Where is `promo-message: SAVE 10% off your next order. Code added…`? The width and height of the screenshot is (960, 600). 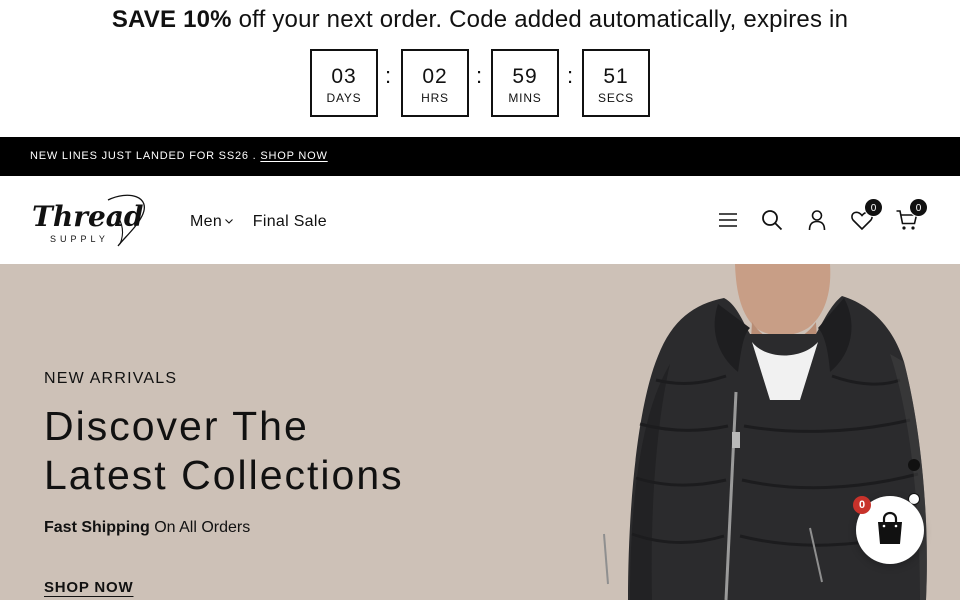 promo-message: SAVE 10% off your next order. Code added… is located at coordinates (480, 20).